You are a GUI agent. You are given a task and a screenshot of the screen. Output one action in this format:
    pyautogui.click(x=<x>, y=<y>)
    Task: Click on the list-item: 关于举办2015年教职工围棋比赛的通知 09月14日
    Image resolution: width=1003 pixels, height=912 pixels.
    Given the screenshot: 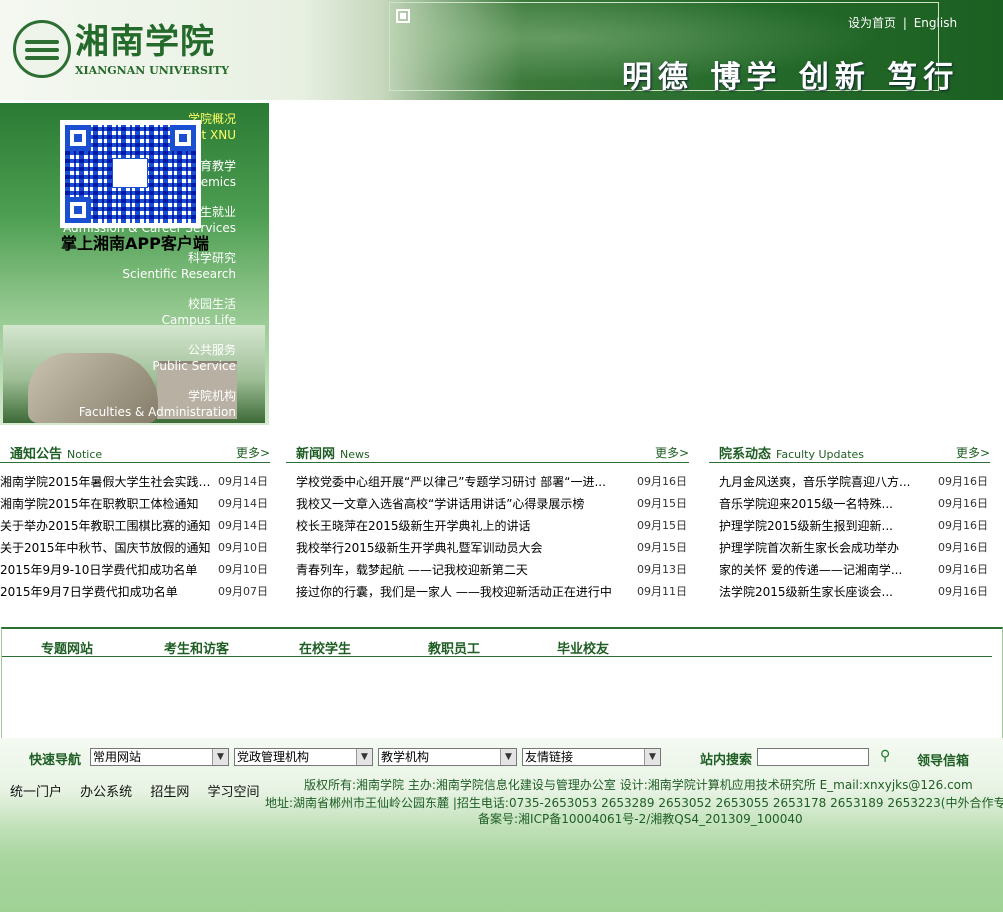 What is the action you would take?
    pyautogui.click(x=135, y=526)
    